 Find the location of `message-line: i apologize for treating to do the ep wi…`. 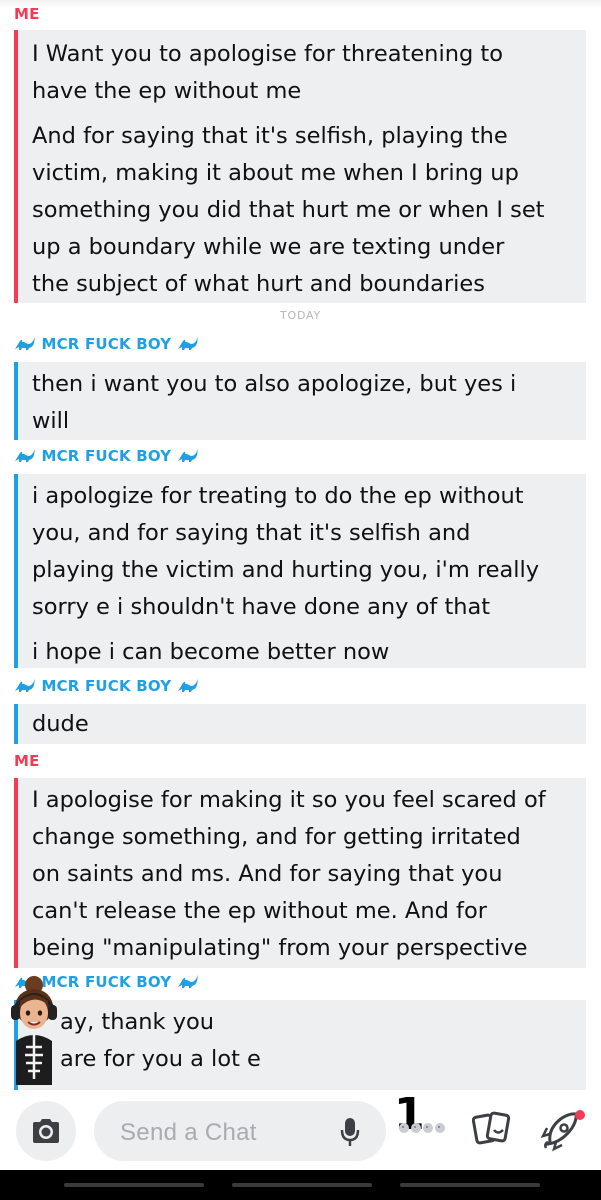

message-line: i apologize for treating to do the ep wi… is located at coordinates (278, 496).